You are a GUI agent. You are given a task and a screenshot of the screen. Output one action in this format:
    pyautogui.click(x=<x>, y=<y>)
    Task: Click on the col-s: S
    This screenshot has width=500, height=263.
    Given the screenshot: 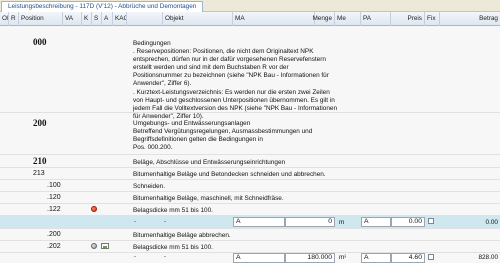 What is the action you would take?
    pyautogui.click(x=97, y=19)
    